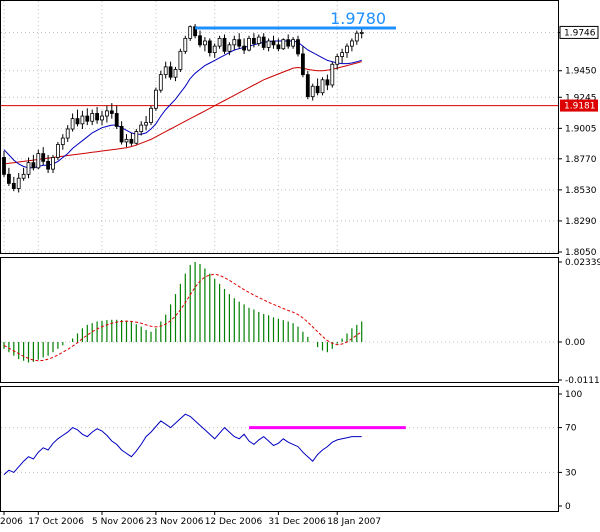 The image size is (600, 532). Describe the element at coordinates (582, 263) in the screenshot. I see `y-tick-label: 0.02339` at that location.